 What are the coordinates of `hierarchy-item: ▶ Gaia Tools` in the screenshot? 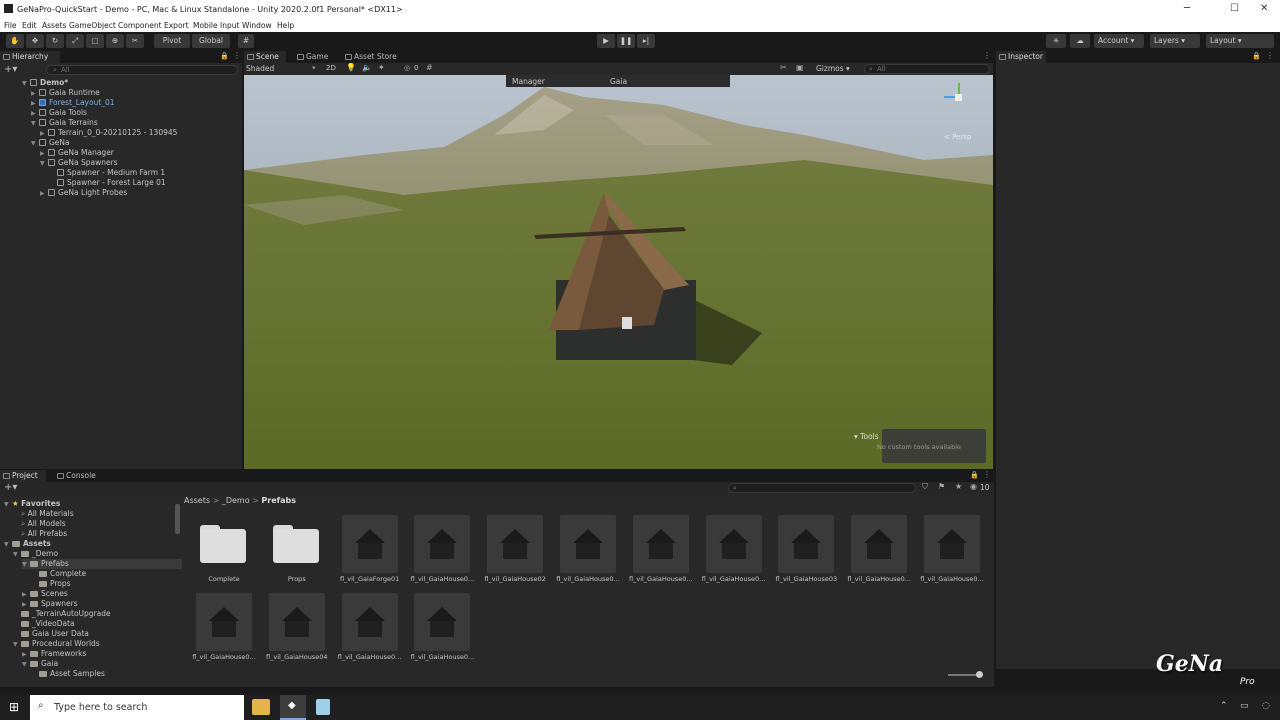 It's located at (59, 113).